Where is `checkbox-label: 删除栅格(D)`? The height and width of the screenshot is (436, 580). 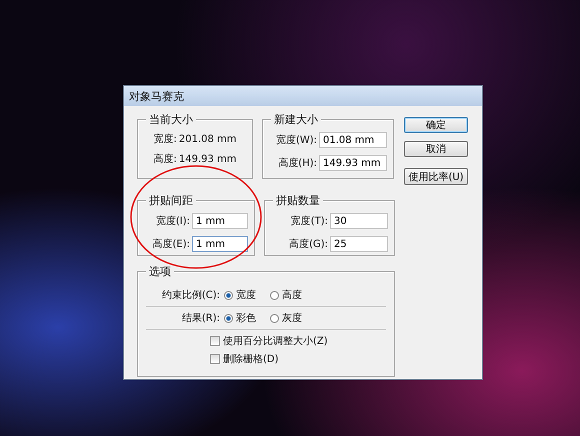 checkbox-label: 删除栅格(D) is located at coordinates (251, 359).